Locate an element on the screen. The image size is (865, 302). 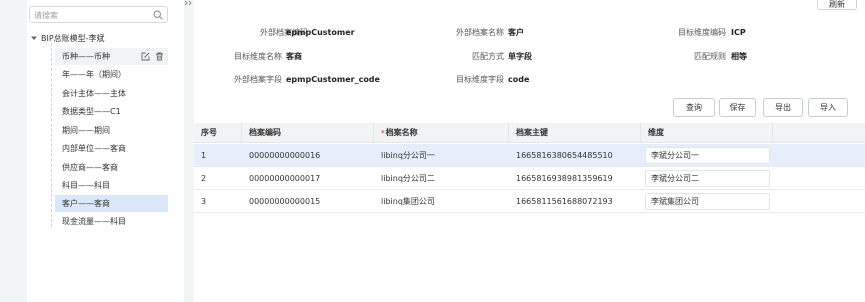
dimension-field: 李斌分公司一 is located at coordinates (707, 155).